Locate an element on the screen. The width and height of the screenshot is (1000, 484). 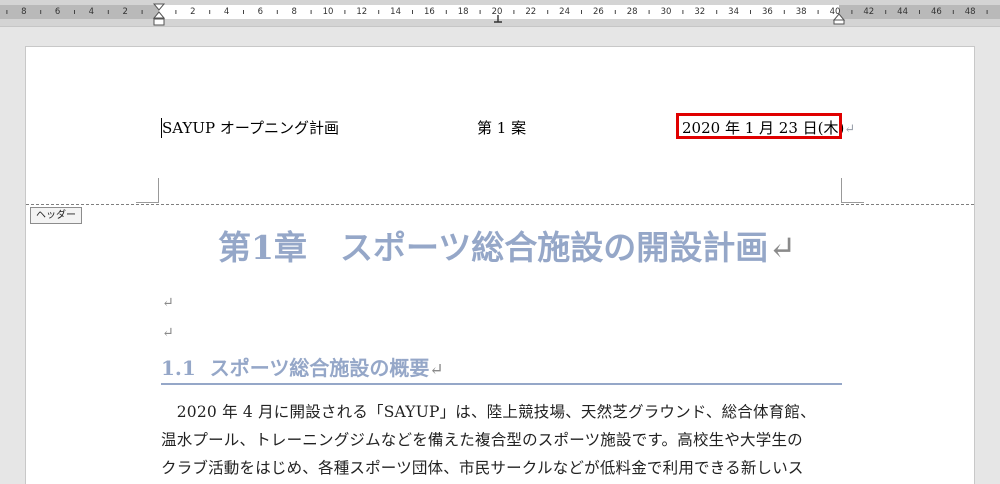
header-boundary is located at coordinates (500, 204).